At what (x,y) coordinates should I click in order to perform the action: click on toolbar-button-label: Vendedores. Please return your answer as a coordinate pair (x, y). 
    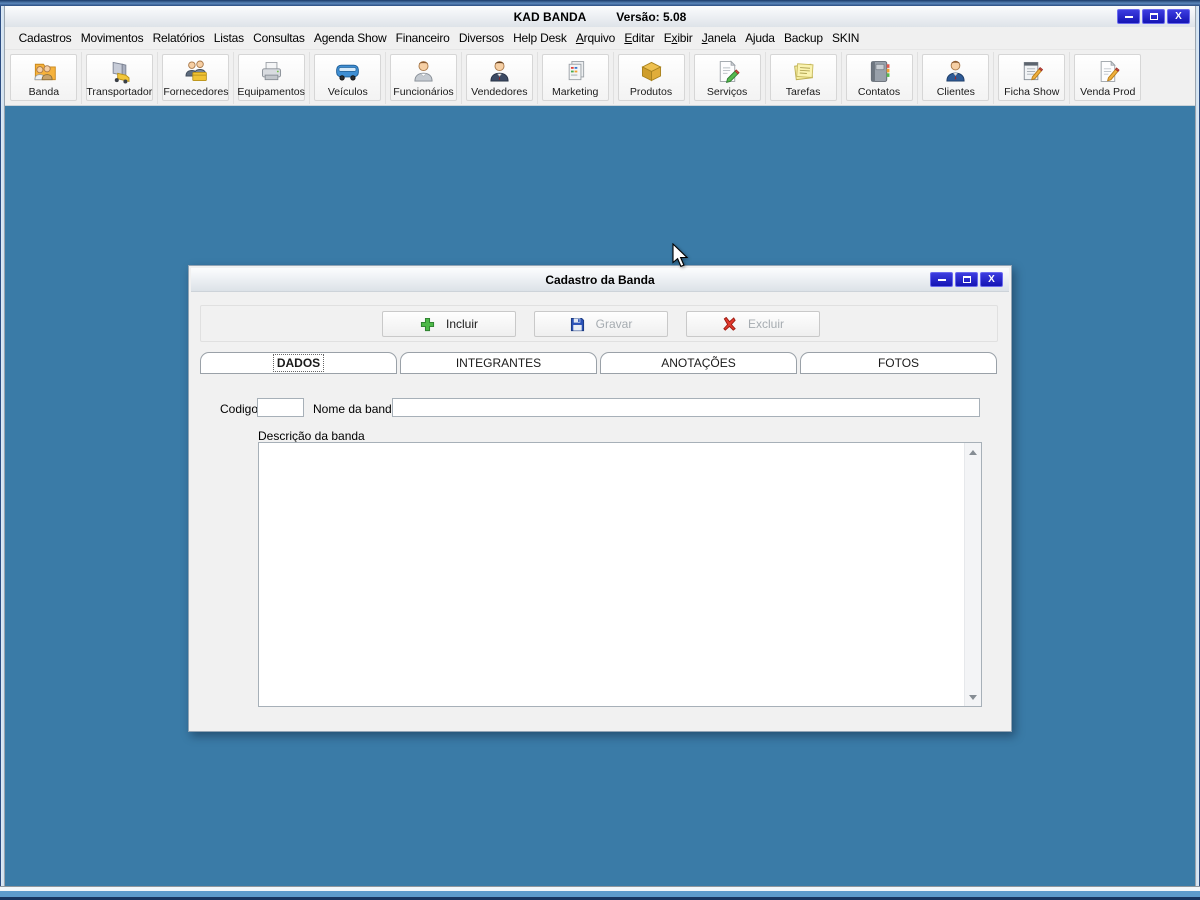
    Looking at the image, I should click on (499, 92).